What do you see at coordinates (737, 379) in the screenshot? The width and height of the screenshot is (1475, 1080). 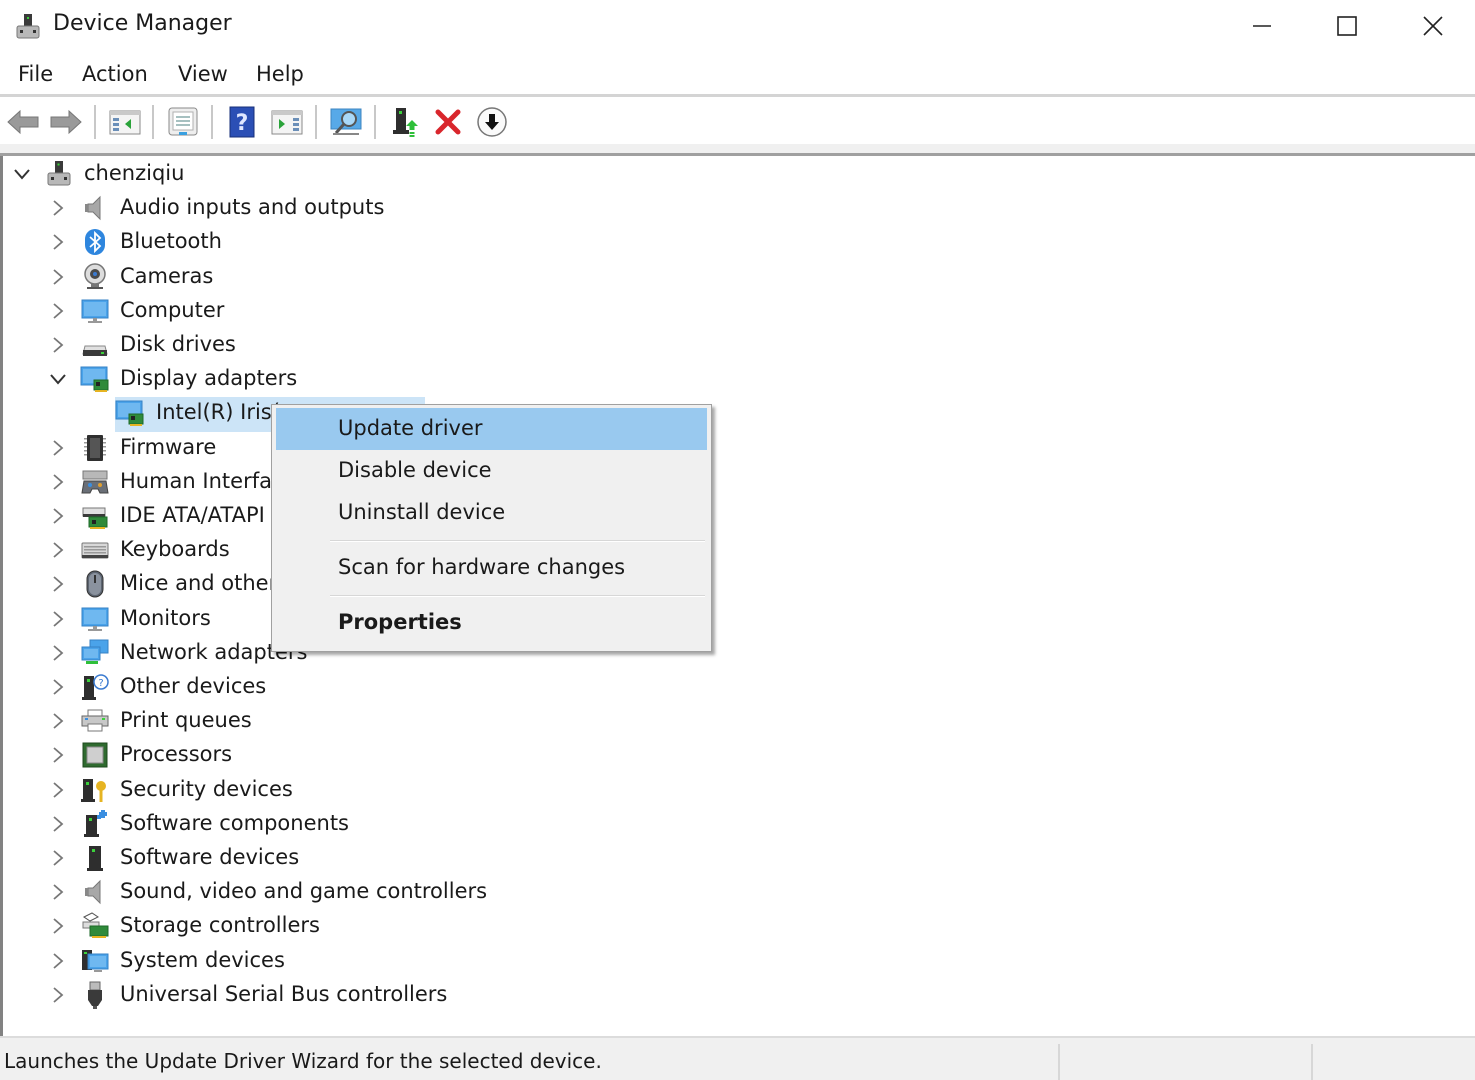 I see `tree-category-display-adapters: Display adapters` at bounding box center [737, 379].